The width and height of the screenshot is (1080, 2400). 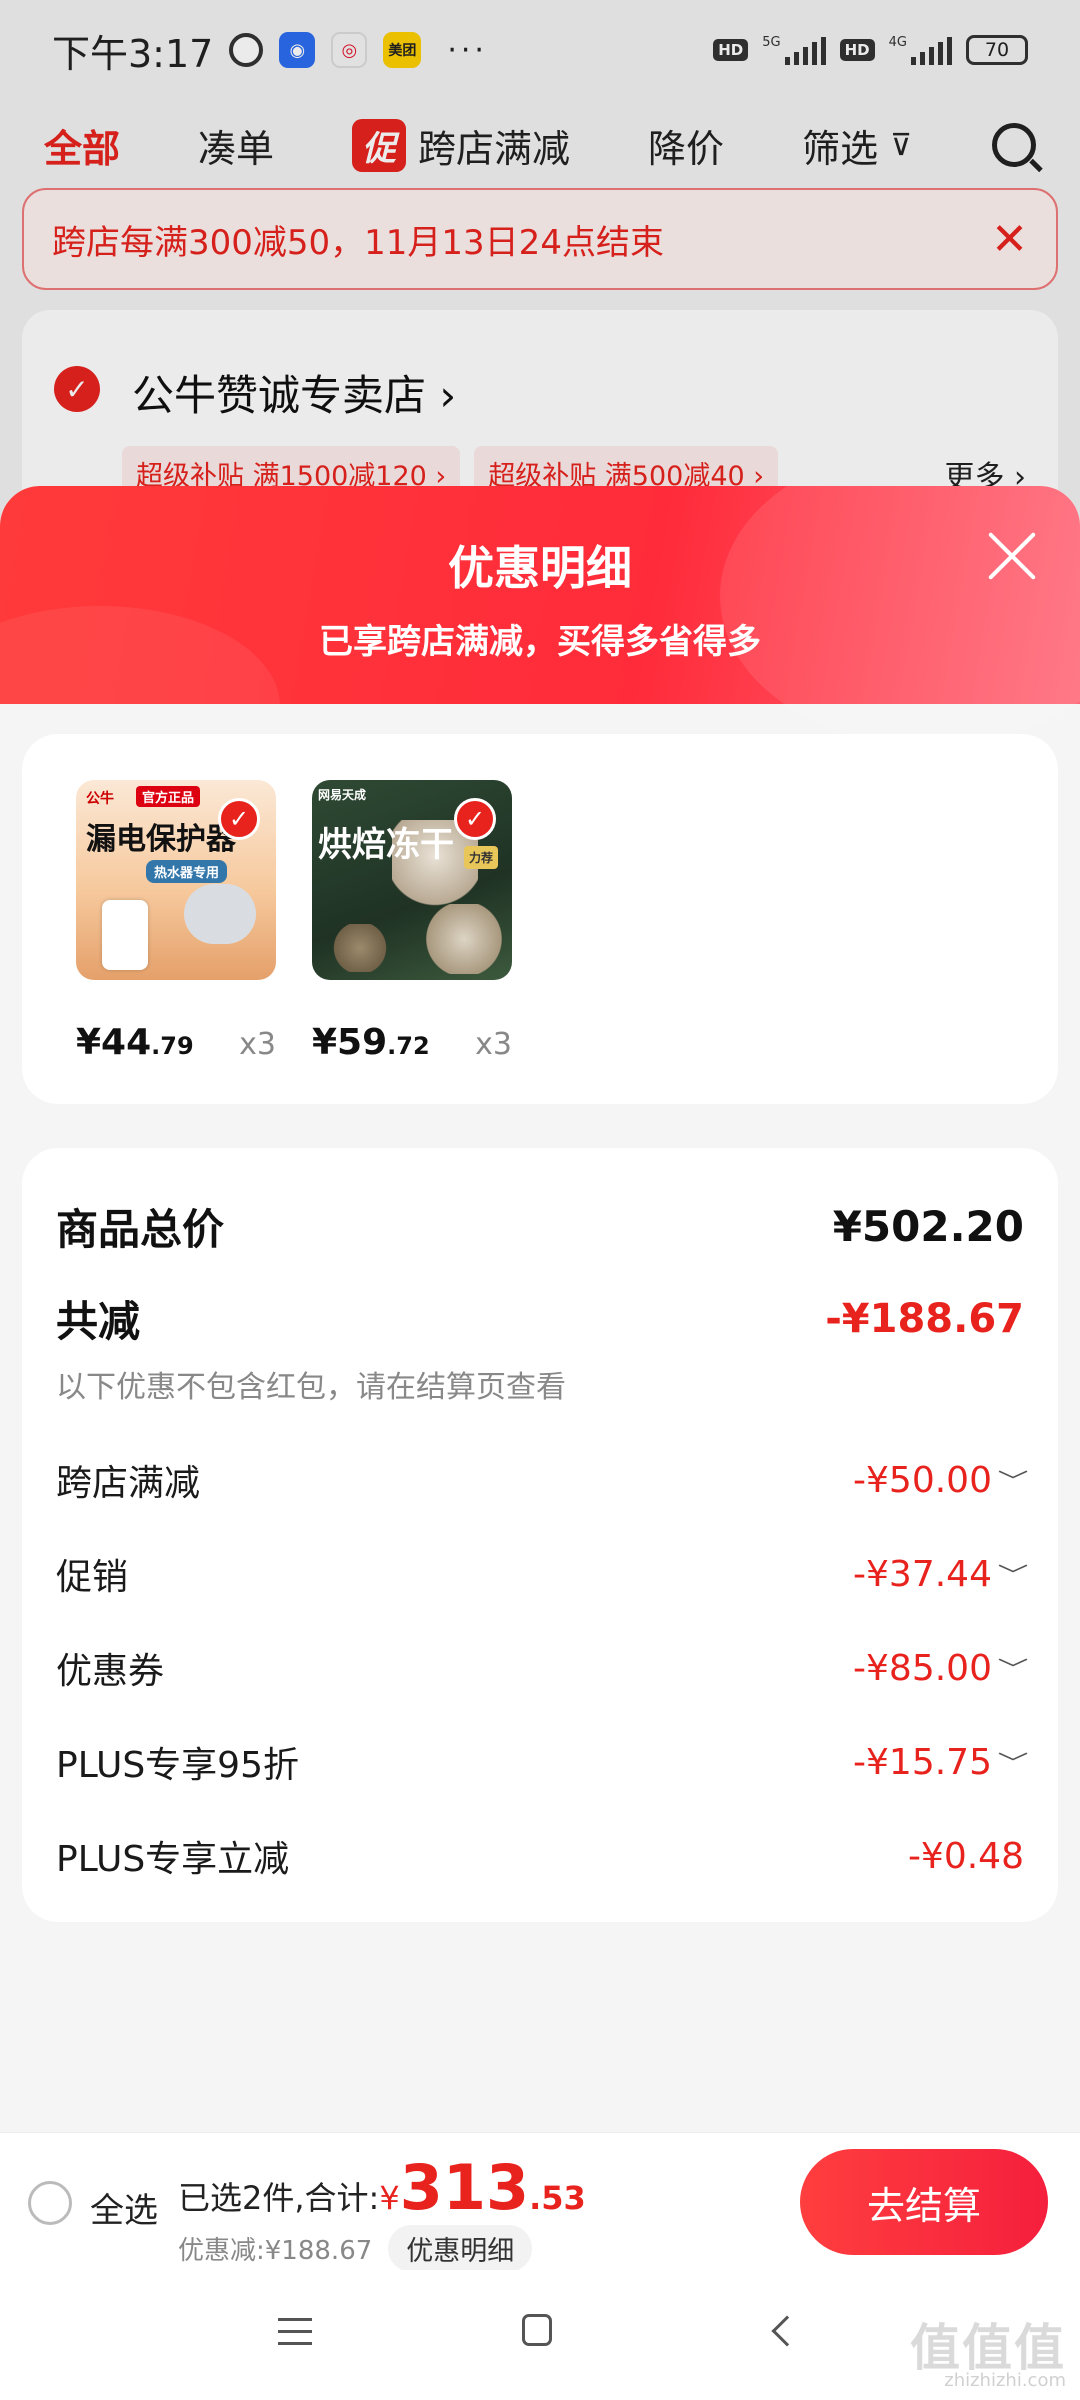 What do you see at coordinates (557, 2198) in the screenshot?
I see `total-decimal: .53` at bounding box center [557, 2198].